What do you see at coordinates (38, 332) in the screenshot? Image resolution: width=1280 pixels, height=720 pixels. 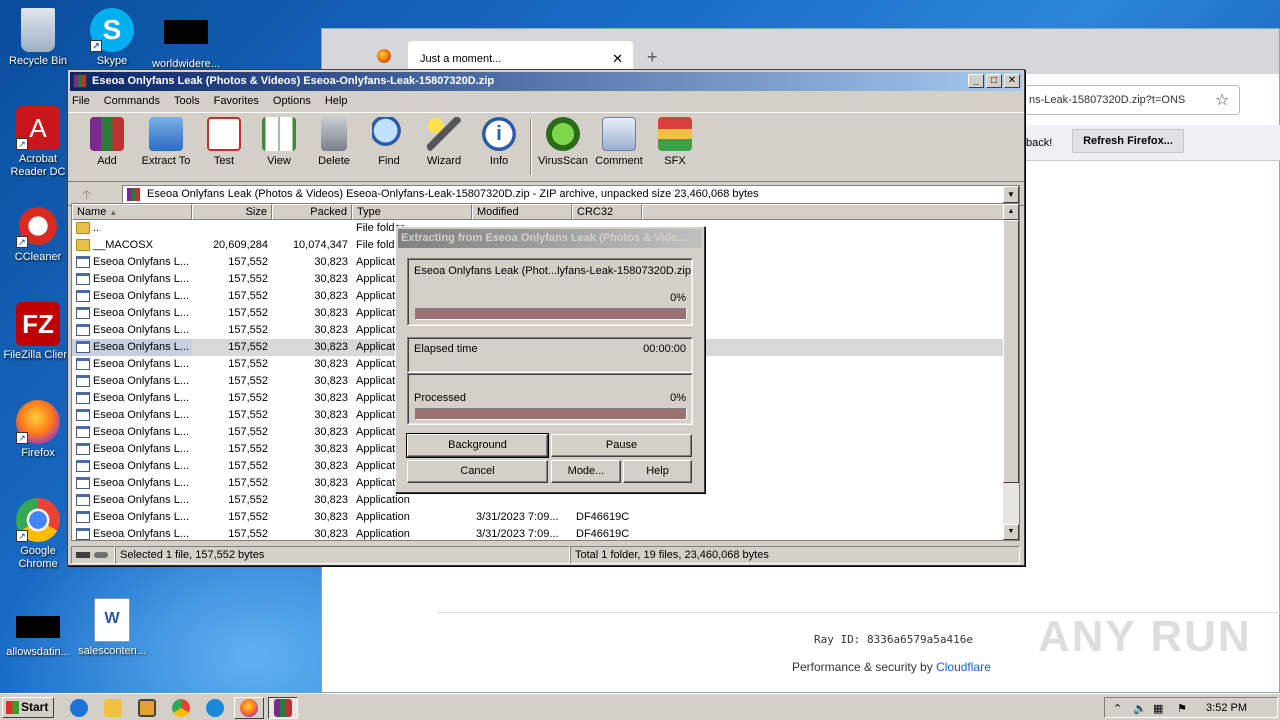 I see `desktop-icon-filezilla: FZ FileZilla Client` at bounding box center [38, 332].